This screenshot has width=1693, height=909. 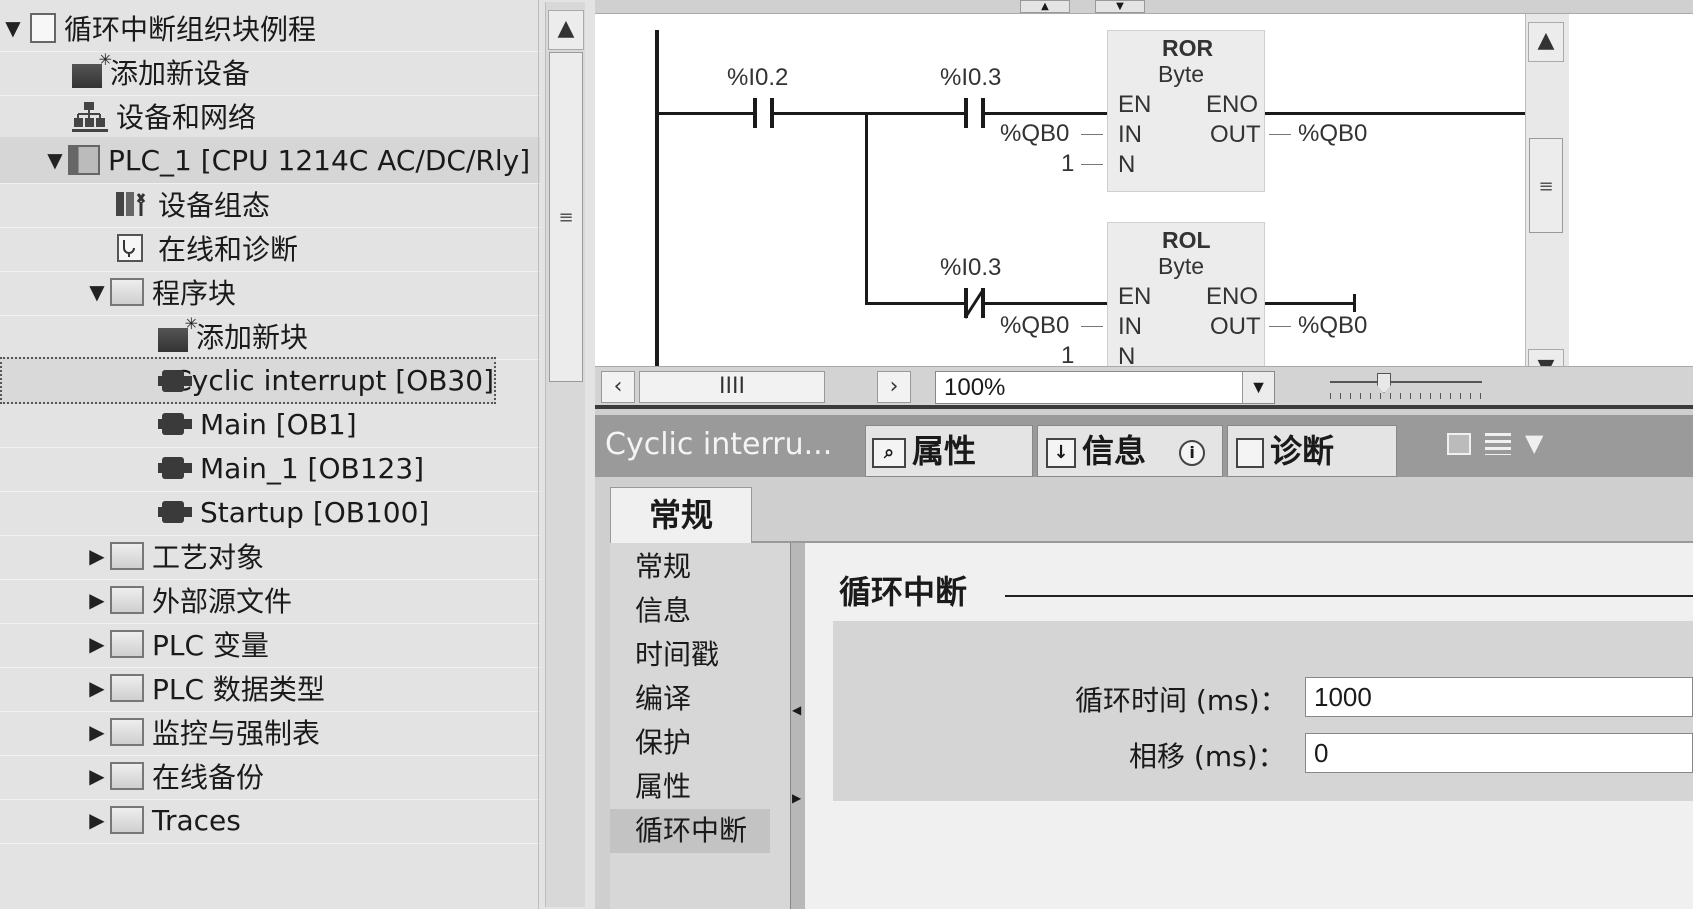 What do you see at coordinates (270, 72) in the screenshot?
I see `tree-item-add-device: 添加新设备` at bounding box center [270, 72].